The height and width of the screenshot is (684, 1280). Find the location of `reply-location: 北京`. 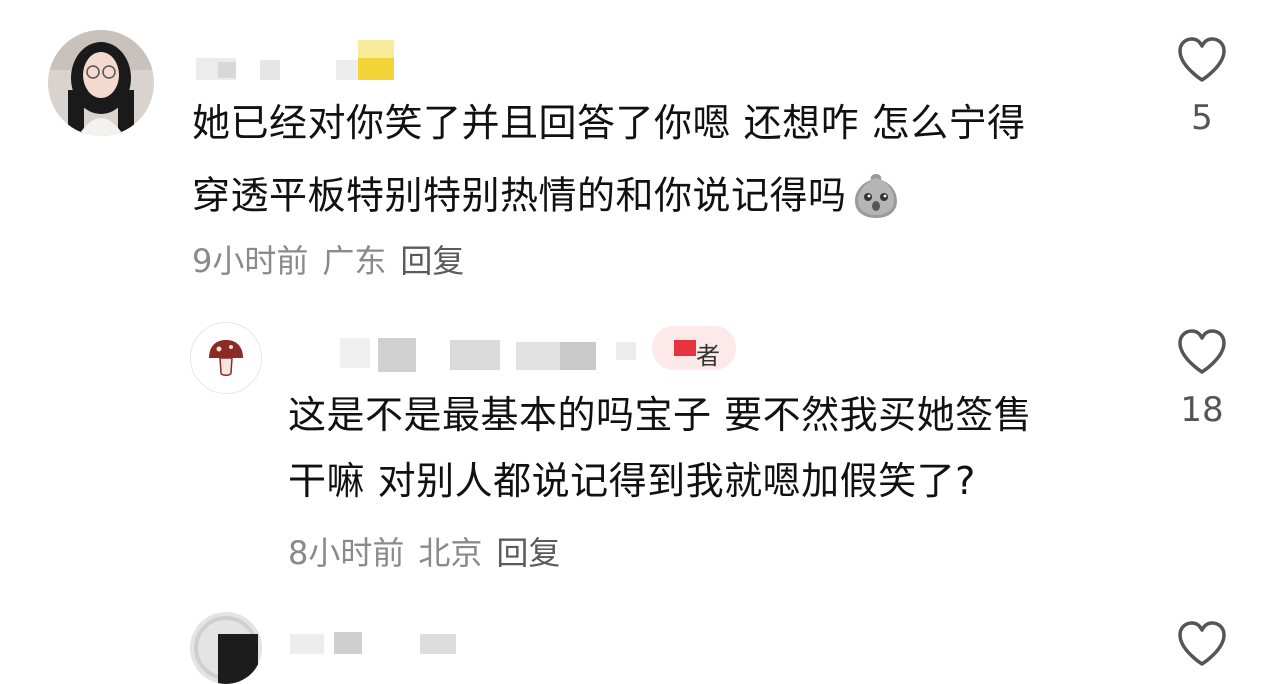

reply-location: 北京 is located at coordinates (450, 553).